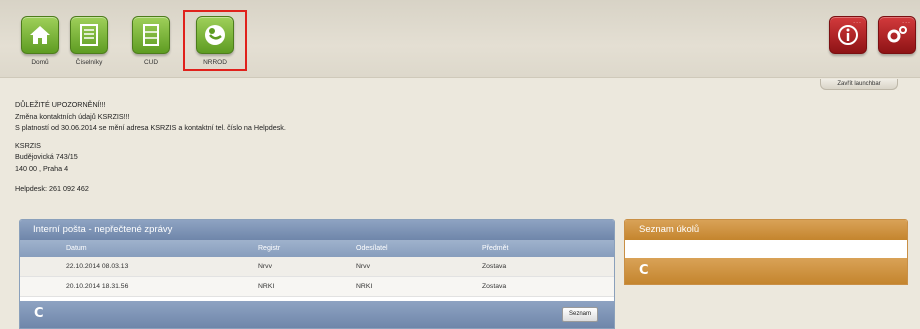 The height and width of the screenshot is (329, 920). Describe the element at coordinates (97, 286) in the screenshot. I see `cell-date: 20.10.2014 18.31.56` at that location.